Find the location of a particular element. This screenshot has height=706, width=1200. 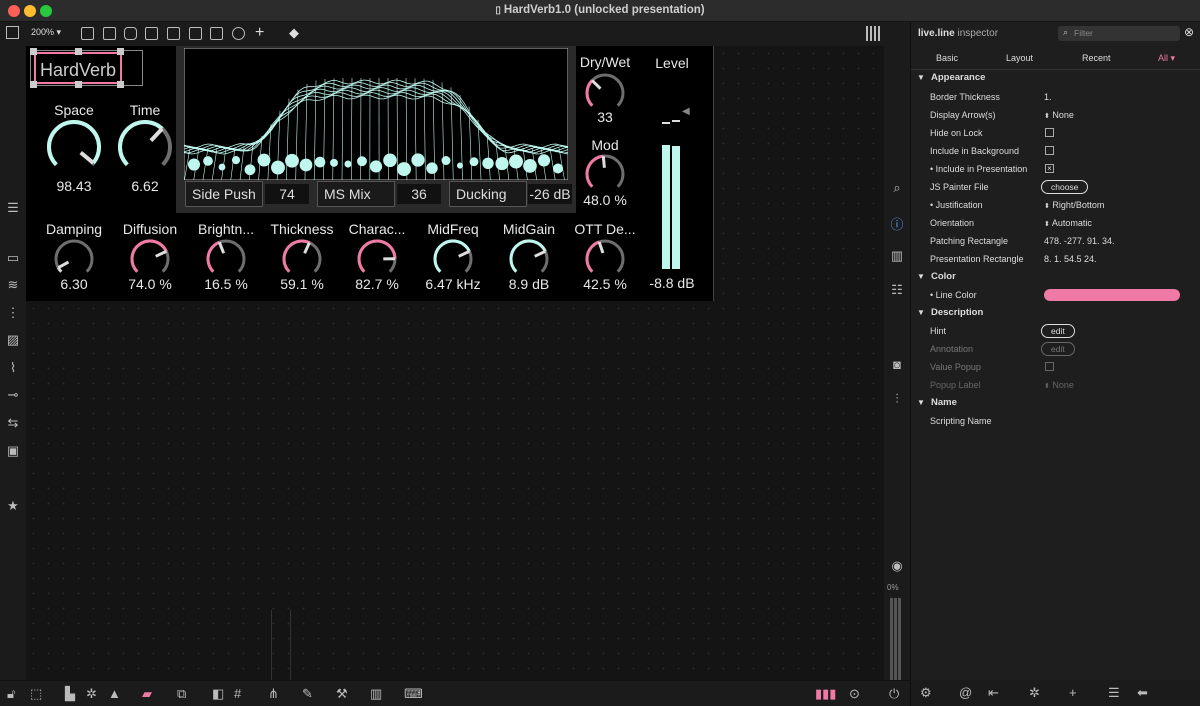

waveform-icon: ≋ is located at coordinates (13, 285).